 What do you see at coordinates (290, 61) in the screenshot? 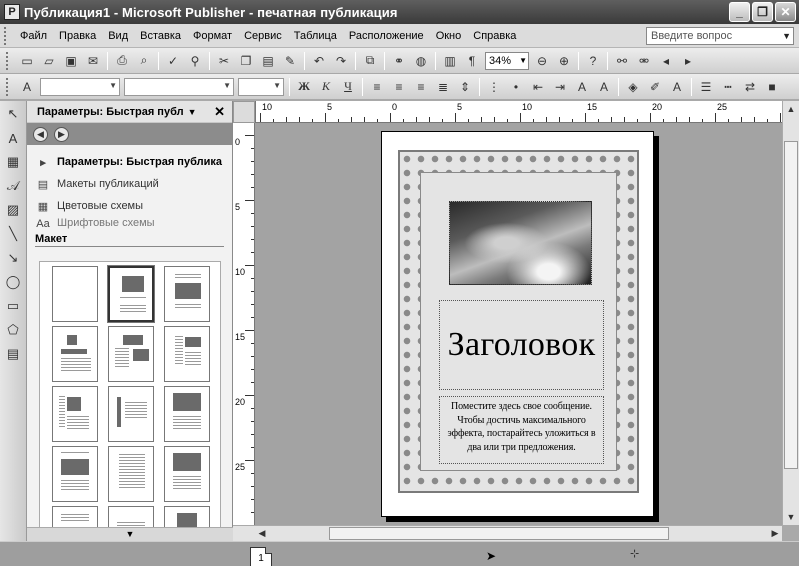
I see `format-painter-icon: ✎` at bounding box center [290, 61].